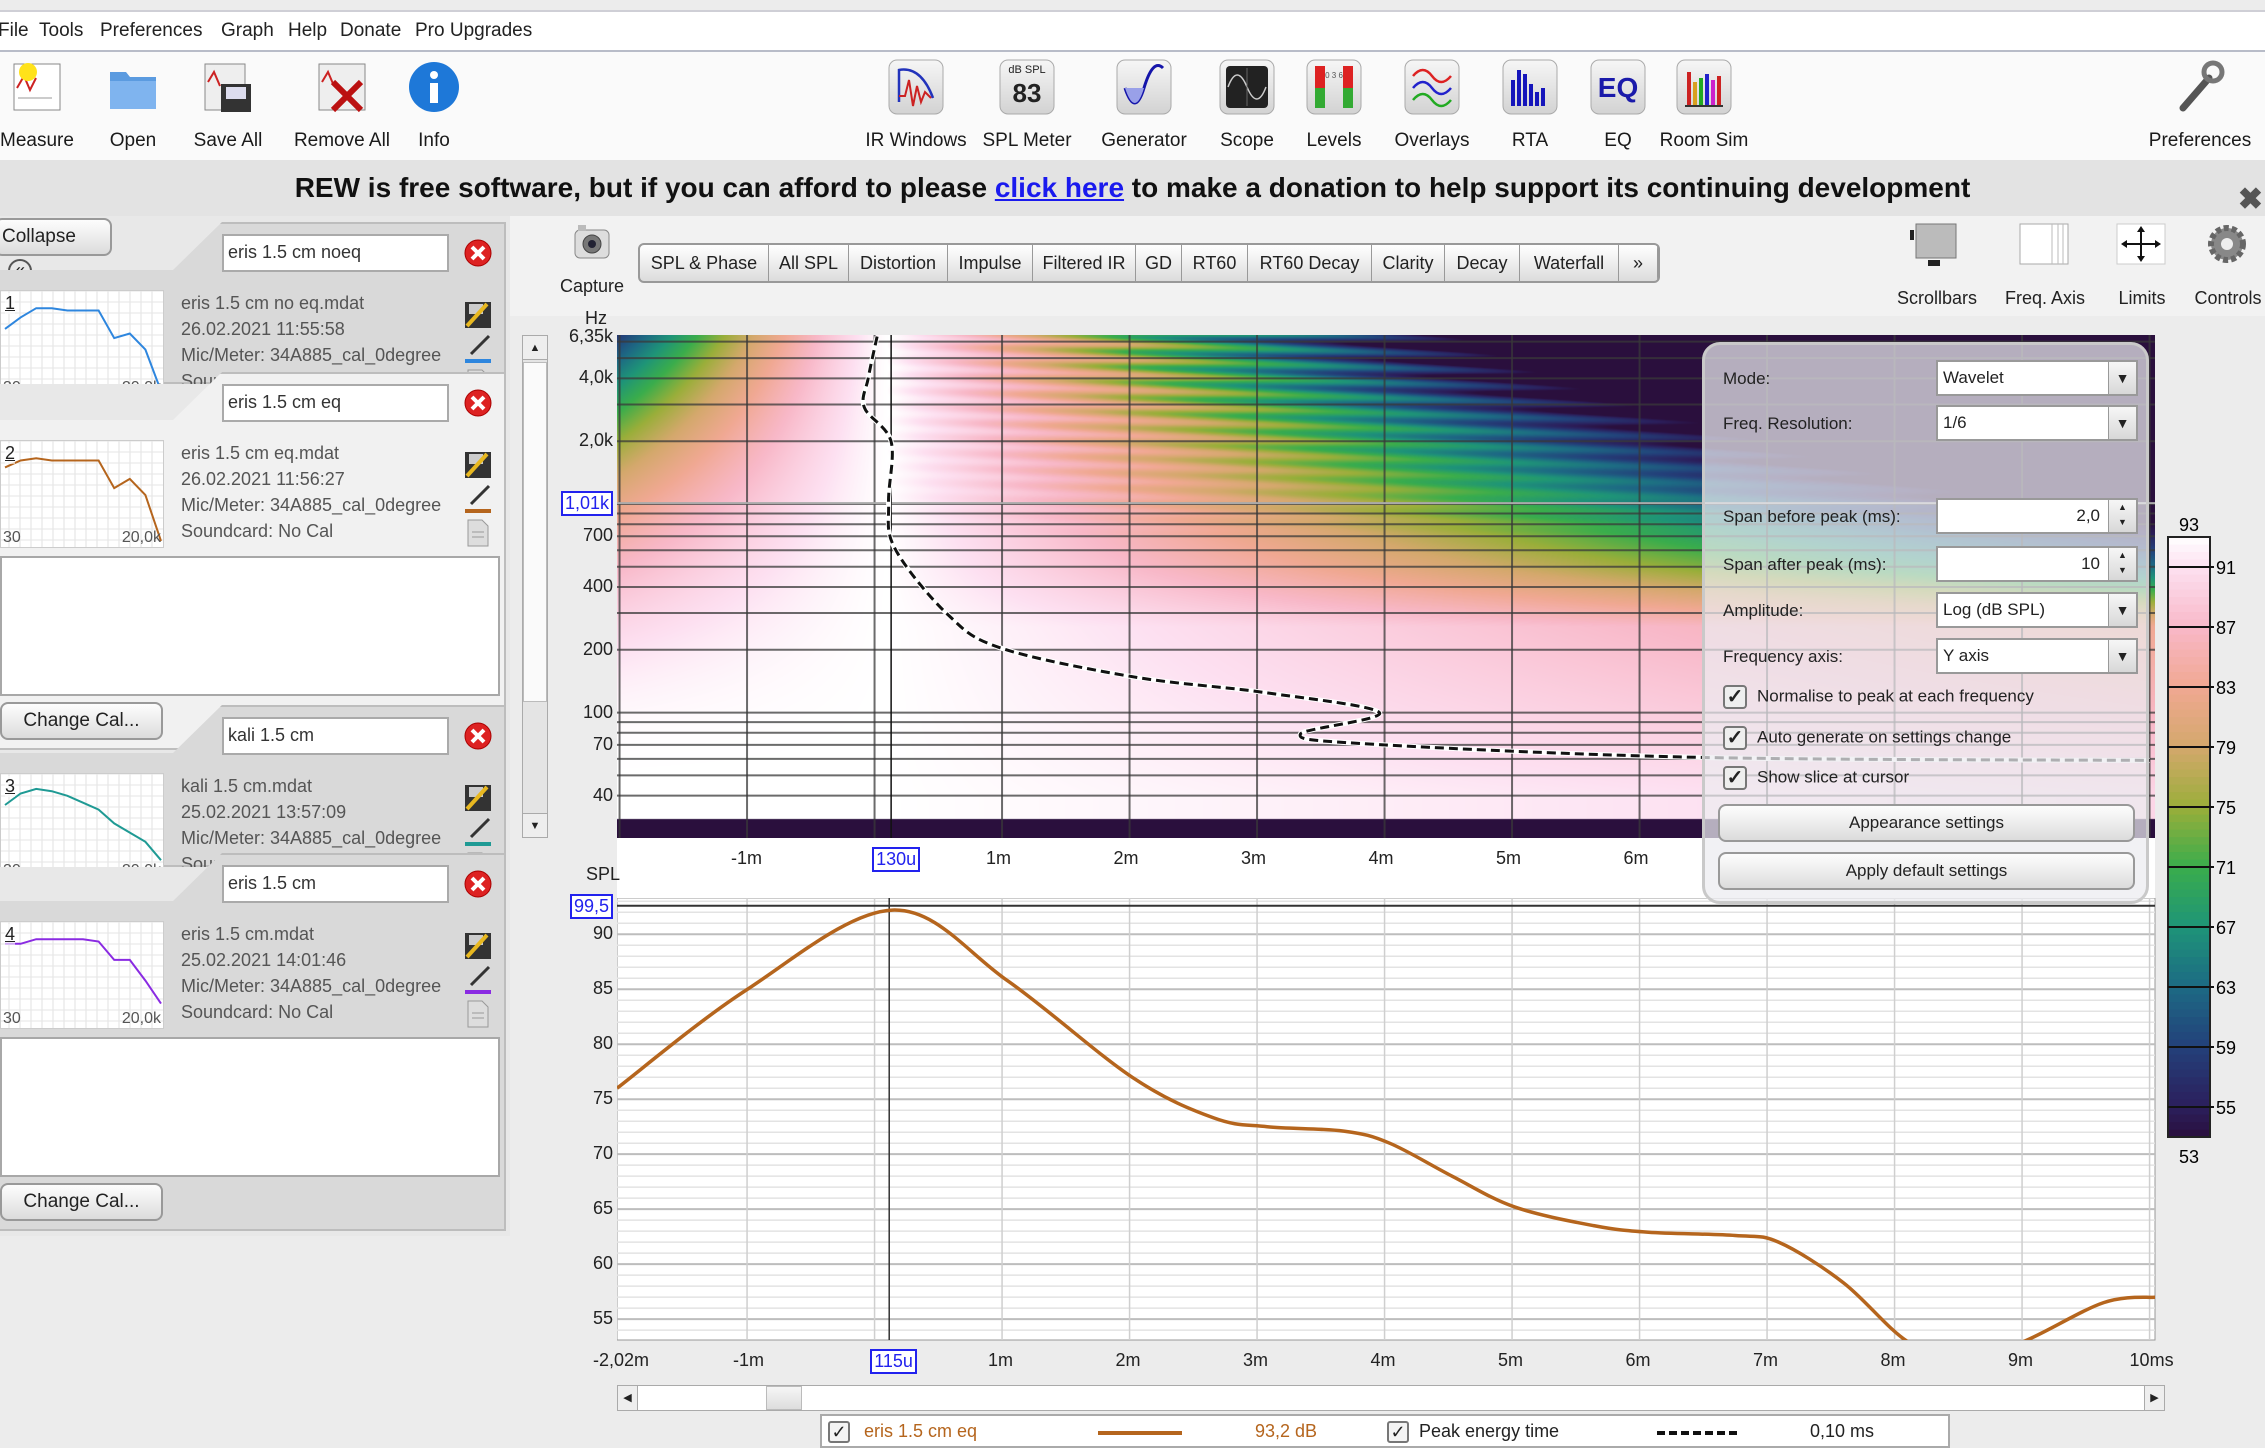  Describe the element at coordinates (56, 250) in the screenshot. I see `collapse-button: Collapse «` at that location.